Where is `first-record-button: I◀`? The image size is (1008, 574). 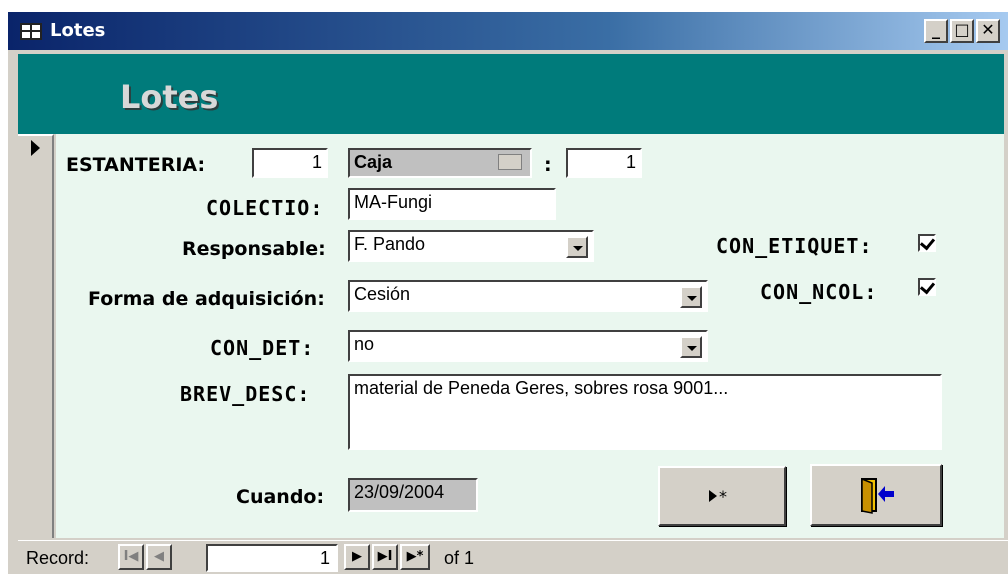
first-record-button: I◀ is located at coordinates (131, 557).